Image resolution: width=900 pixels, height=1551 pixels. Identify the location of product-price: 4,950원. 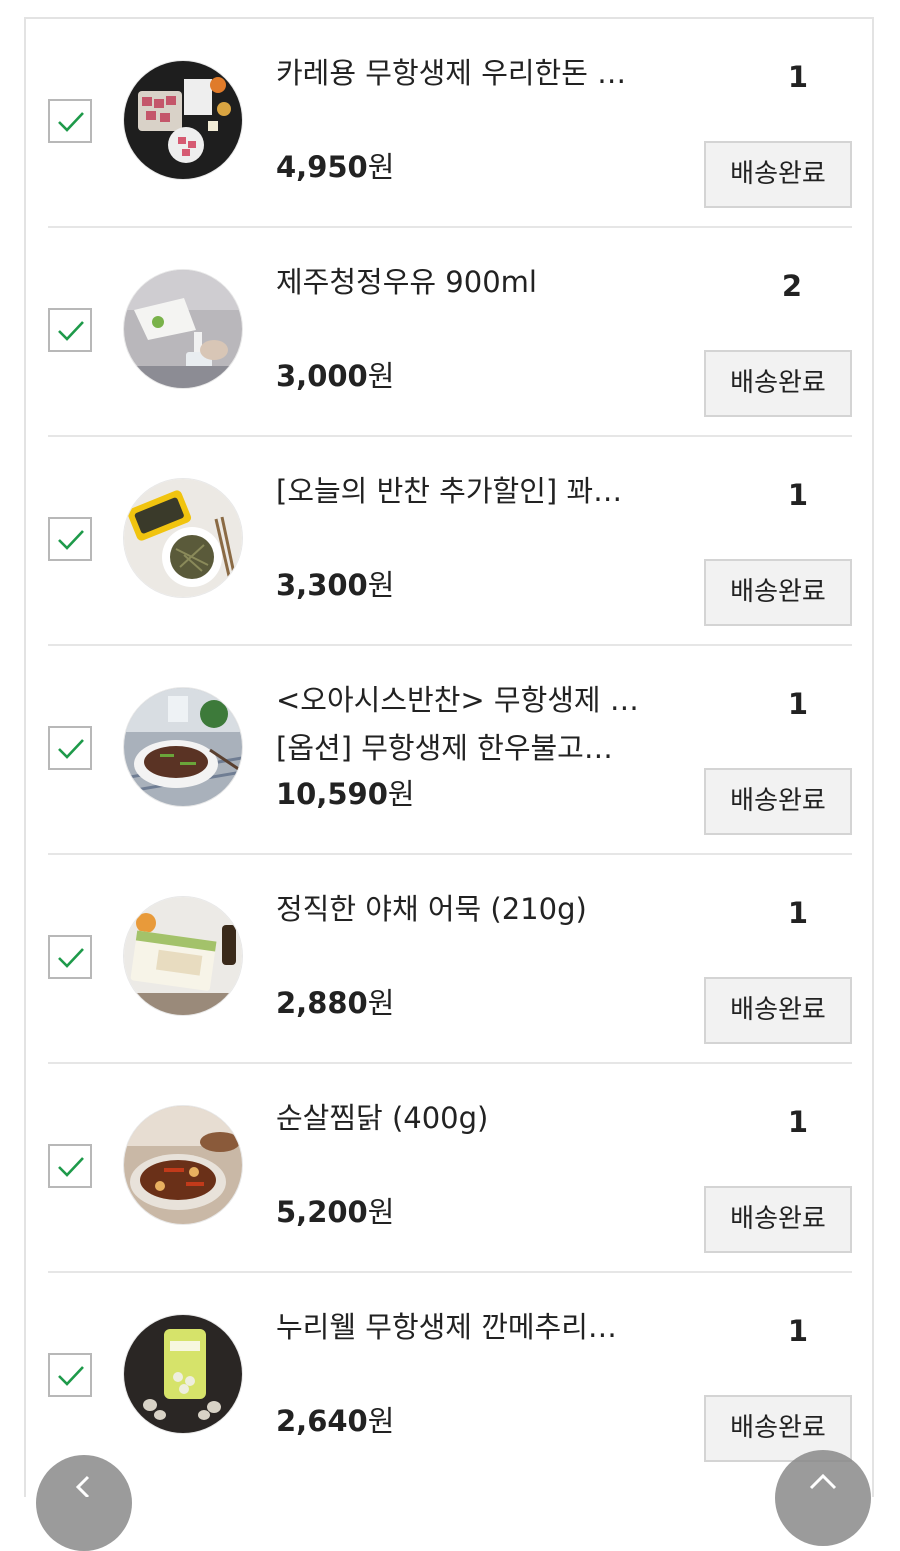
(335, 167).